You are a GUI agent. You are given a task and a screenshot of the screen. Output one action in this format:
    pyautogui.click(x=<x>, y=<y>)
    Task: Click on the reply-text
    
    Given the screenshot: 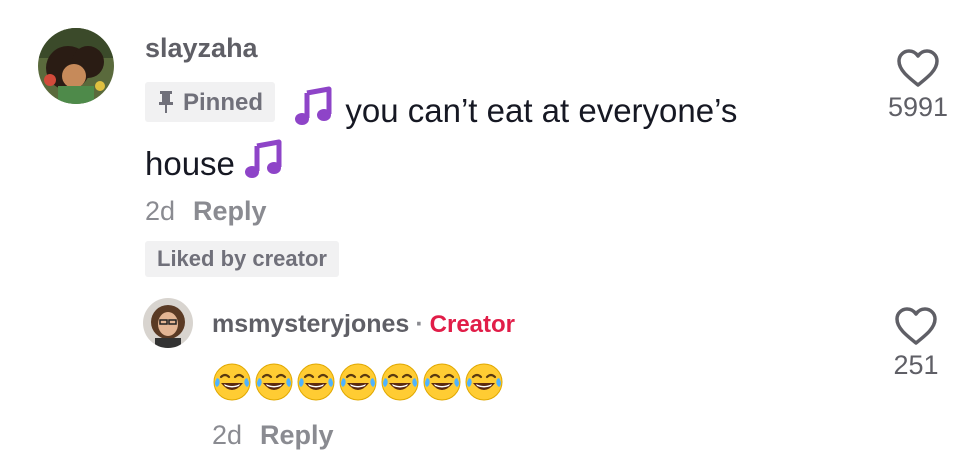 What is the action you would take?
    pyautogui.click(x=358, y=382)
    